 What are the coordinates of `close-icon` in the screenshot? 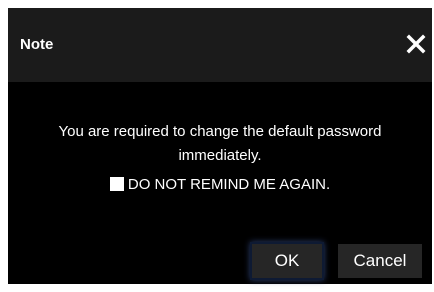 It's located at (416, 44).